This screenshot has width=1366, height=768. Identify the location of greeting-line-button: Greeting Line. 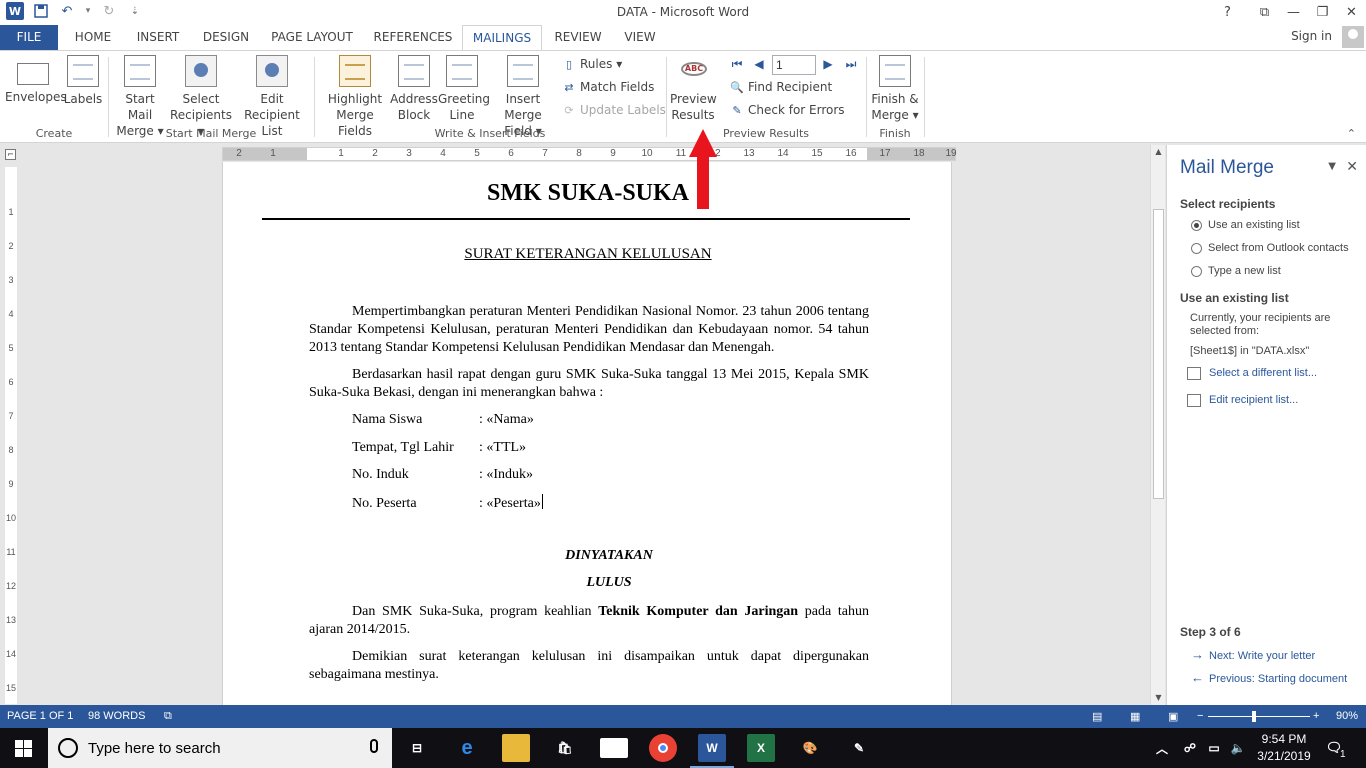
(464, 89).